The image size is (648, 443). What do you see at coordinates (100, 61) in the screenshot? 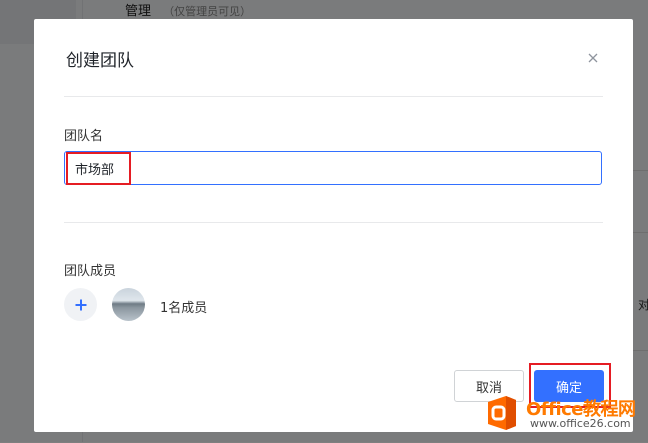
I see `dialog-title: 创建团队` at bounding box center [100, 61].